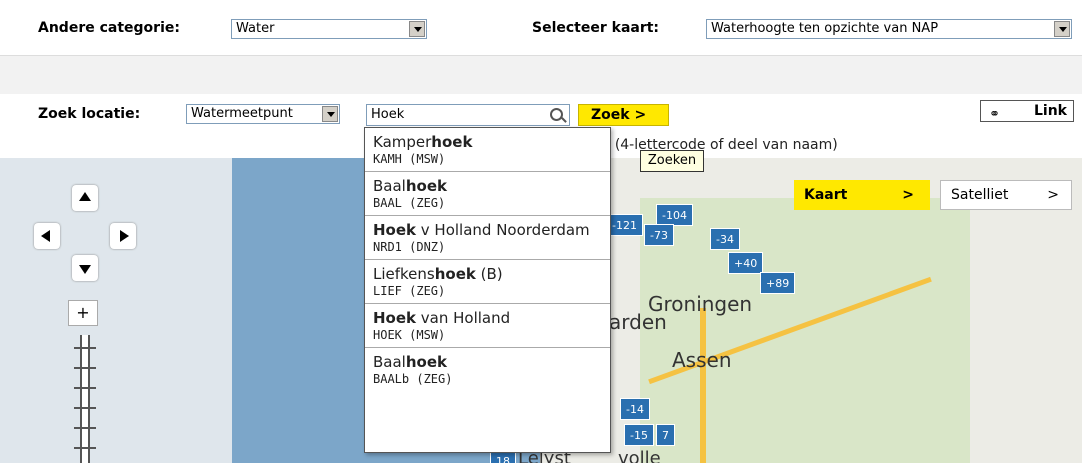  I want to click on suggestion-code: HOEK (MSW), so click(409, 335).